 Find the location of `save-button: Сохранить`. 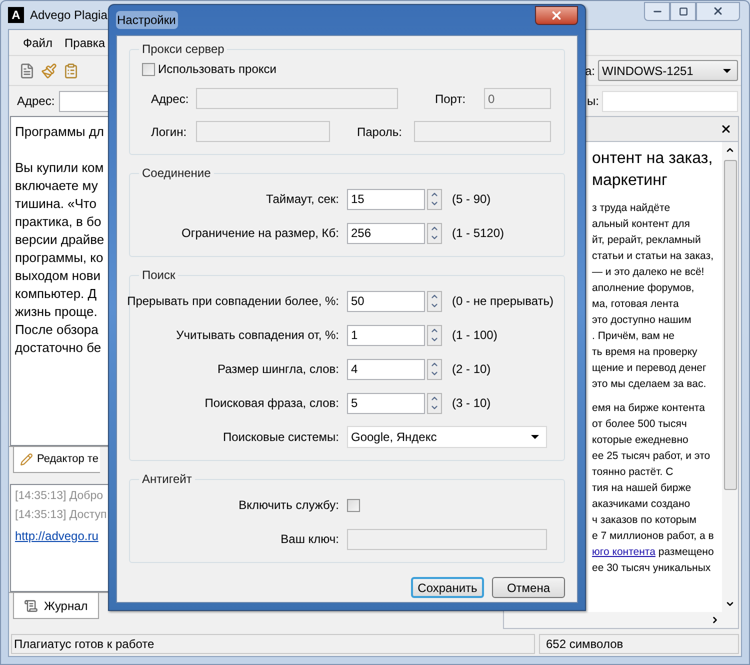

save-button: Сохранить is located at coordinates (447, 587).